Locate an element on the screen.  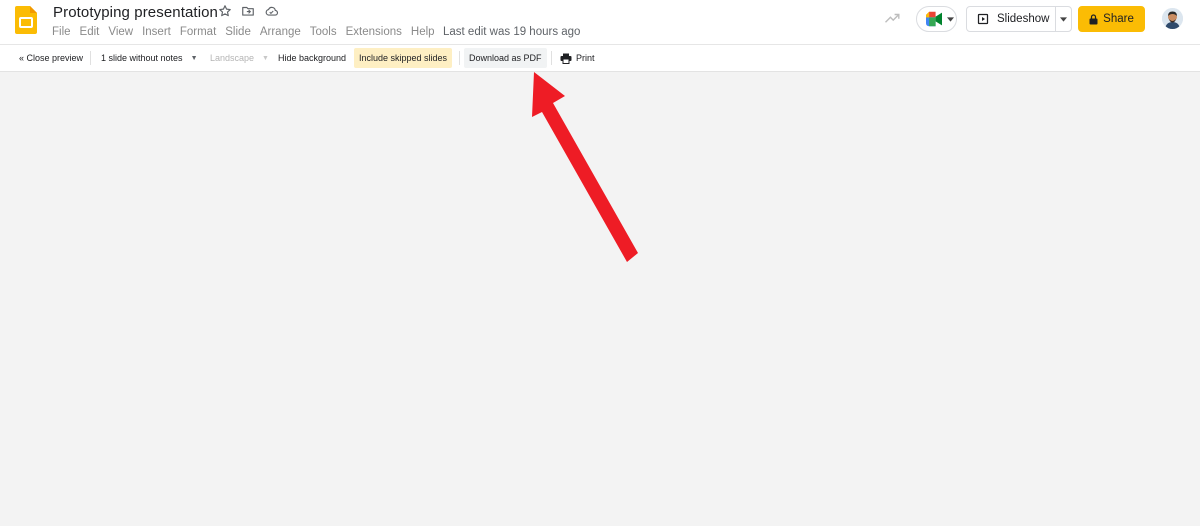
printer-icon is located at coordinates (566, 58).